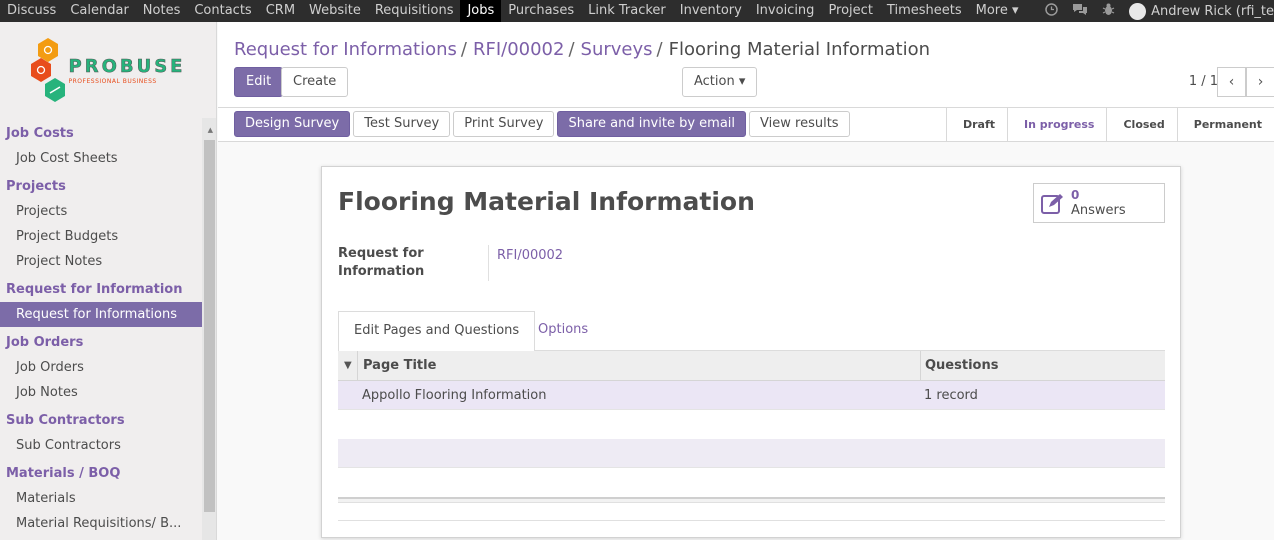 The width and height of the screenshot is (1274, 540). I want to click on table-end-line, so click(751, 520).